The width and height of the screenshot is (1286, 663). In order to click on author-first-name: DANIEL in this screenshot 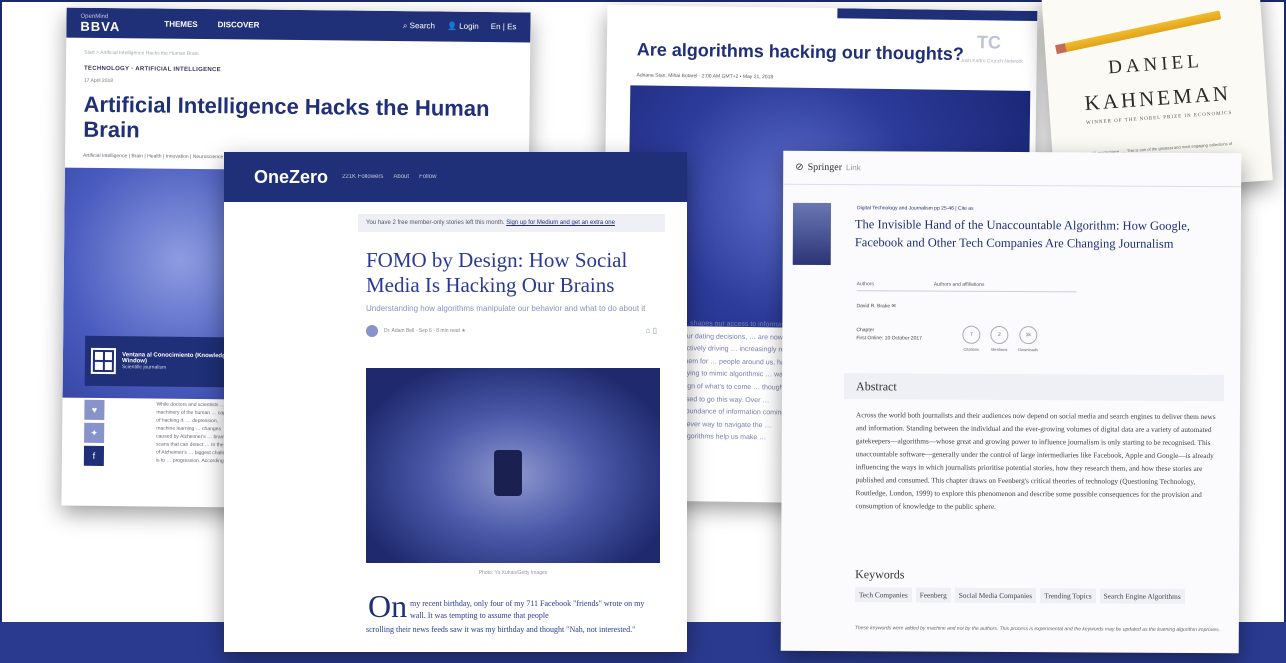, I will do `click(1155, 64)`.